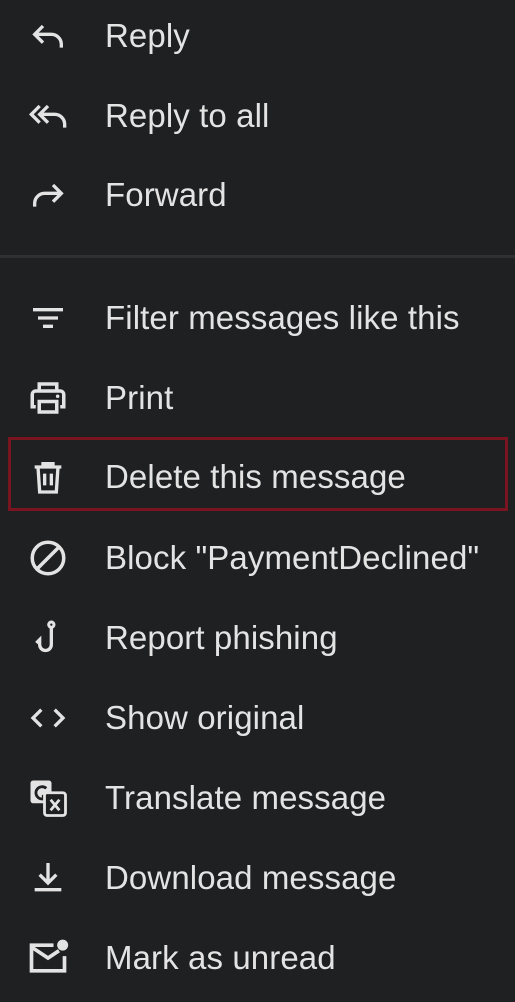  What do you see at coordinates (251, 877) in the screenshot?
I see `menu-item-label: Download message` at bounding box center [251, 877].